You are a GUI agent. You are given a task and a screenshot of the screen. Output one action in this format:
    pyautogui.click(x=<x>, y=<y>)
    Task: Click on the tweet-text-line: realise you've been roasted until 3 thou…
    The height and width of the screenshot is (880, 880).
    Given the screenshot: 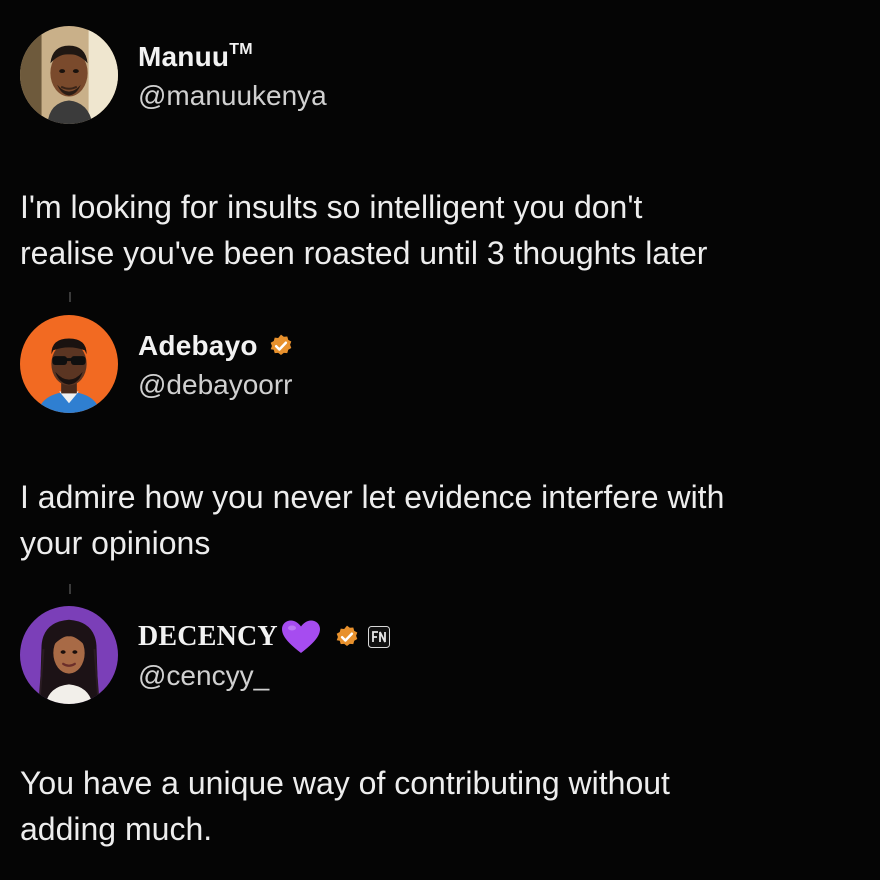 What is the action you would take?
    pyautogui.click(x=364, y=253)
    